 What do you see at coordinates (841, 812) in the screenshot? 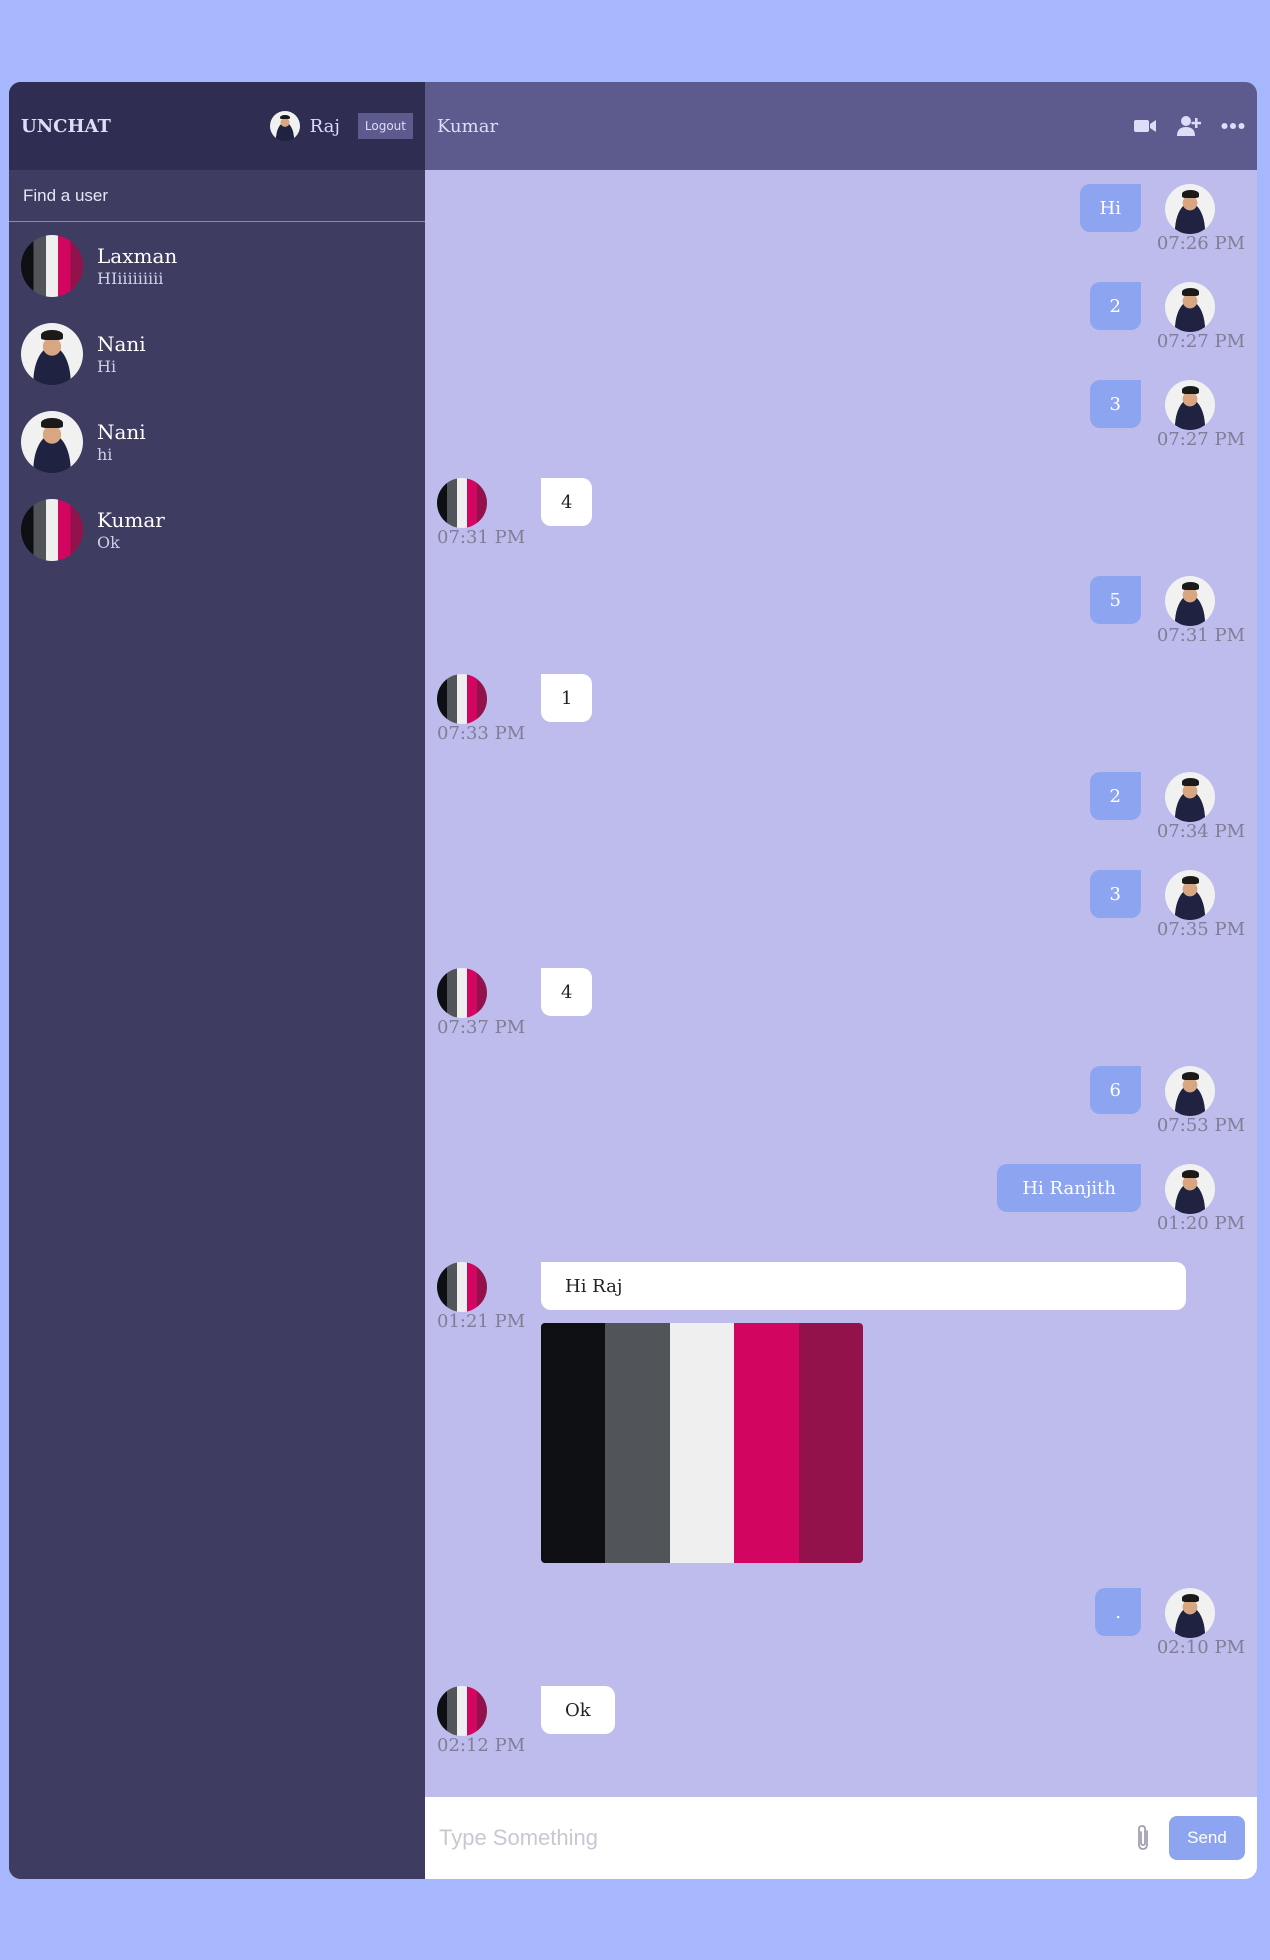
I see `message-mine: 2 07:34 PM` at bounding box center [841, 812].